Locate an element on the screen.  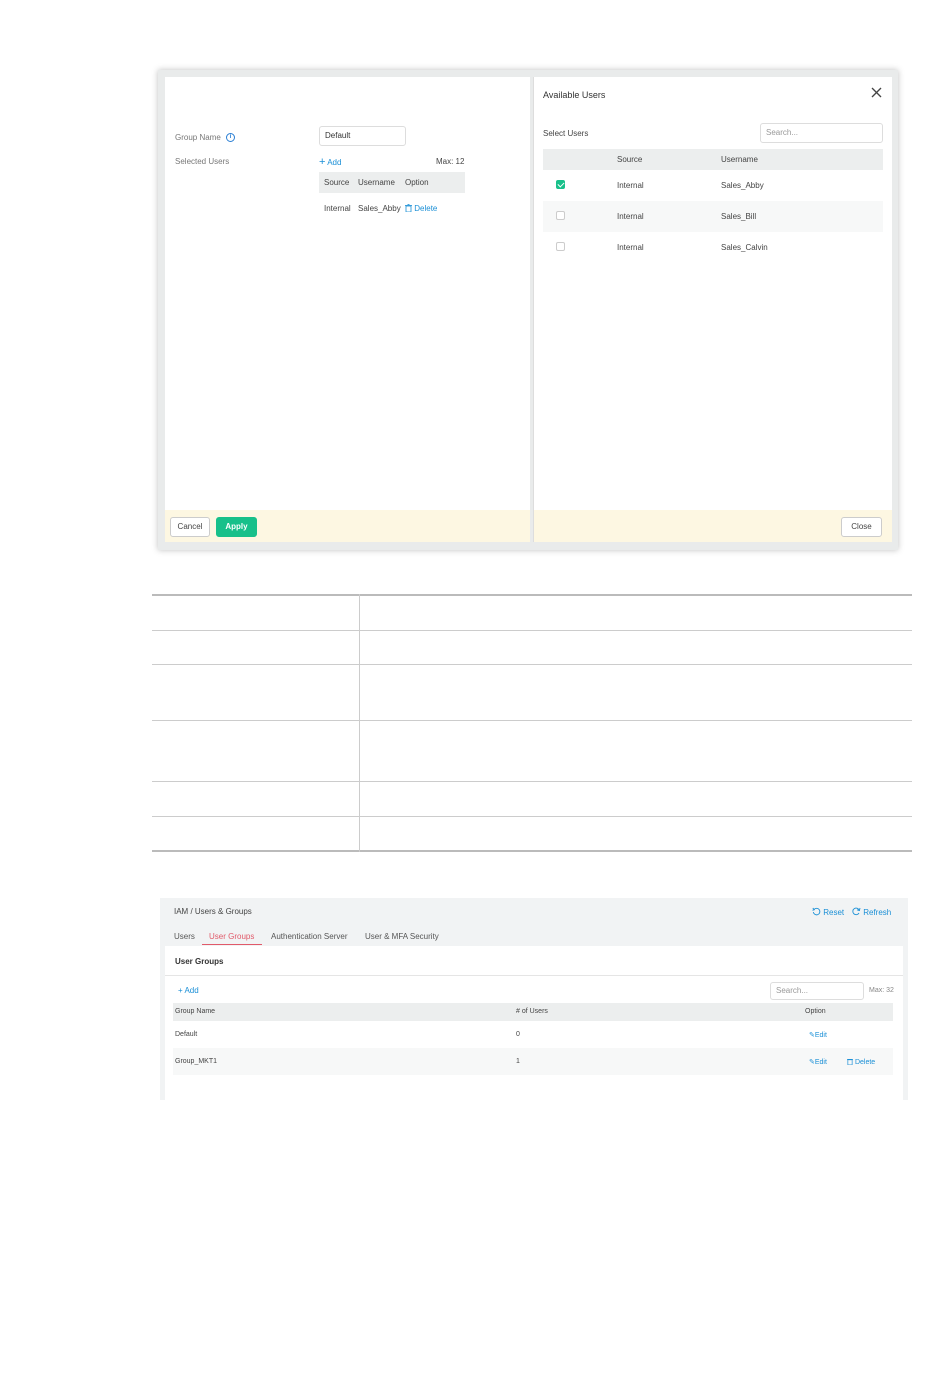
info-icon: i is located at coordinates (230, 137).